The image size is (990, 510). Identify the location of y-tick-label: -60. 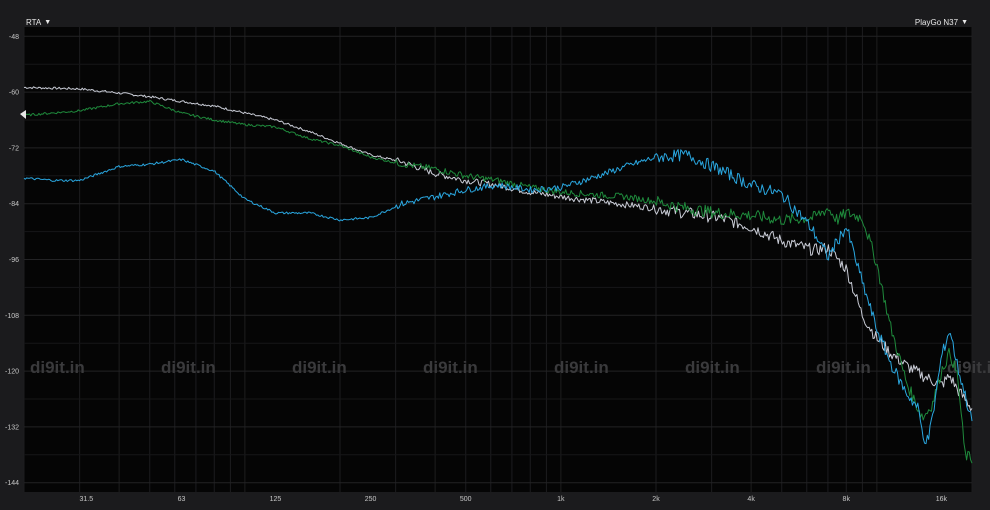
(14, 93).